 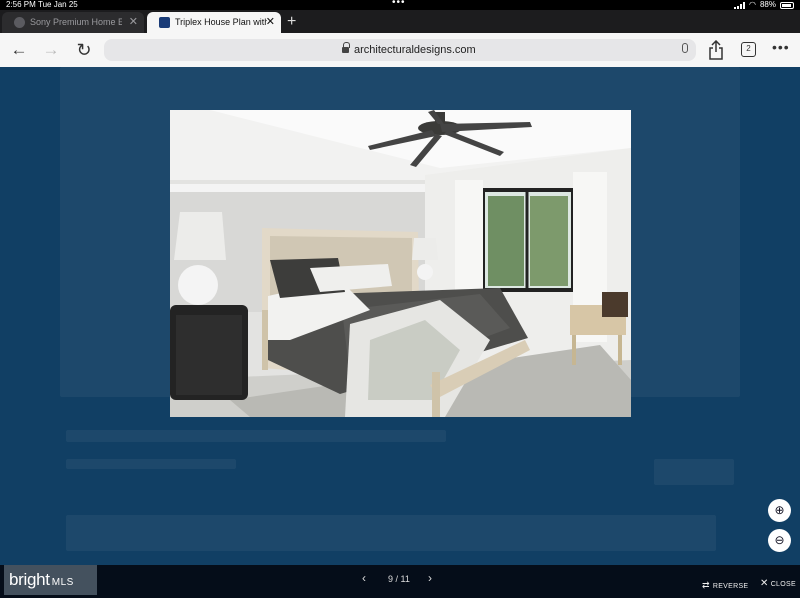 What do you see at coordinates (164, 22) in the screenshot?
I see `site-favicon-icon` at bounding box center [164, 22].